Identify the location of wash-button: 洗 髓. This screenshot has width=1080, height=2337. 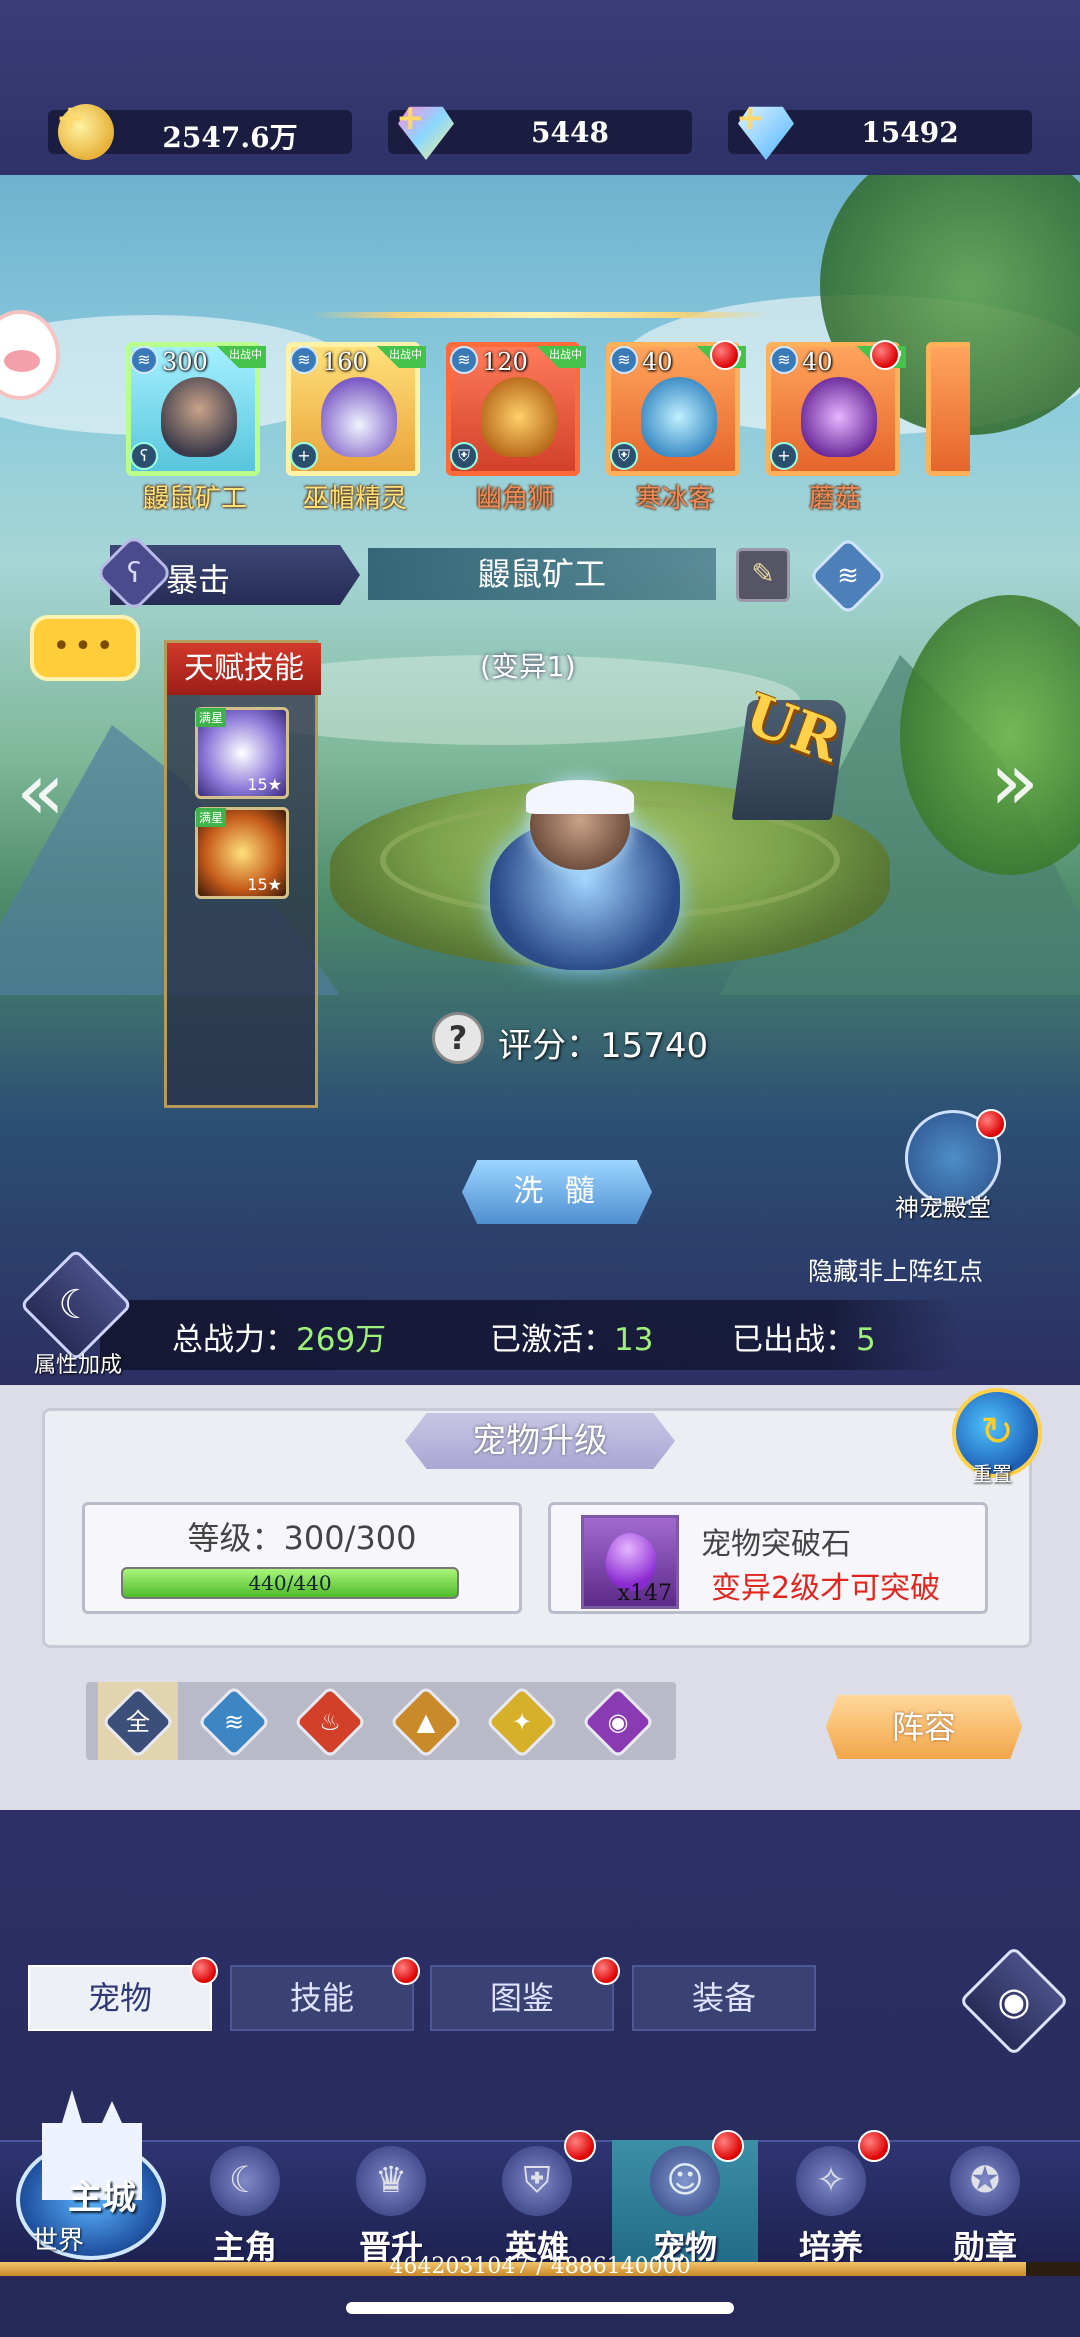
(557, 1192).